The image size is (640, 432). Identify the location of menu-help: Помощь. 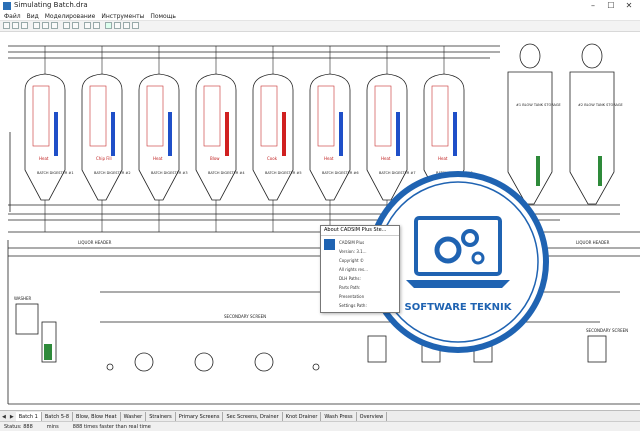
(163, 16).